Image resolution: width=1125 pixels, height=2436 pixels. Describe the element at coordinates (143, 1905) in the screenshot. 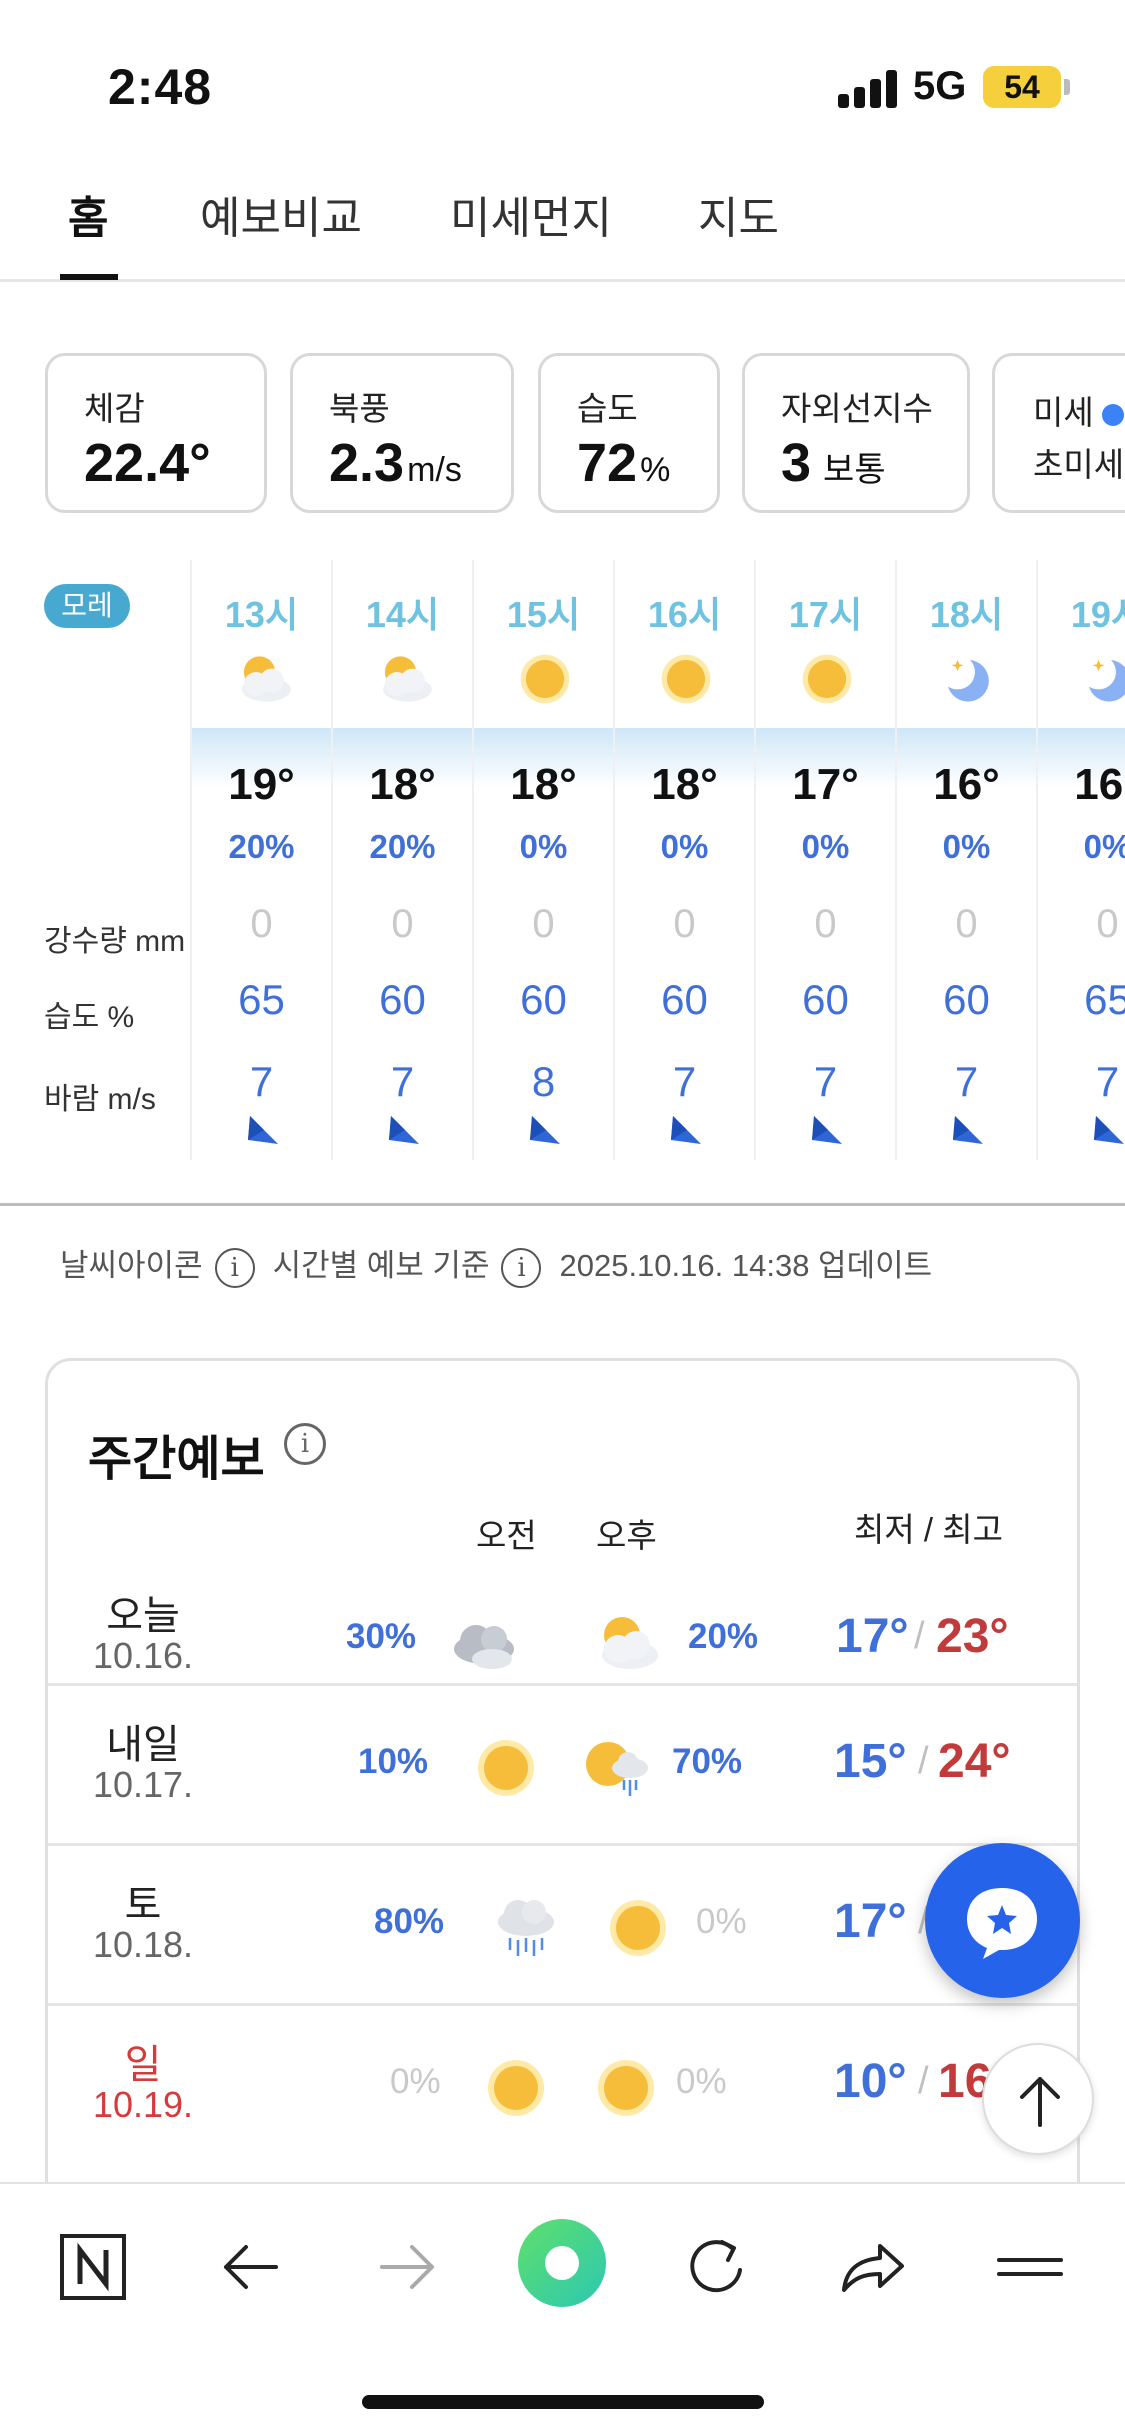

I see `weekday-label: 토` at that location.